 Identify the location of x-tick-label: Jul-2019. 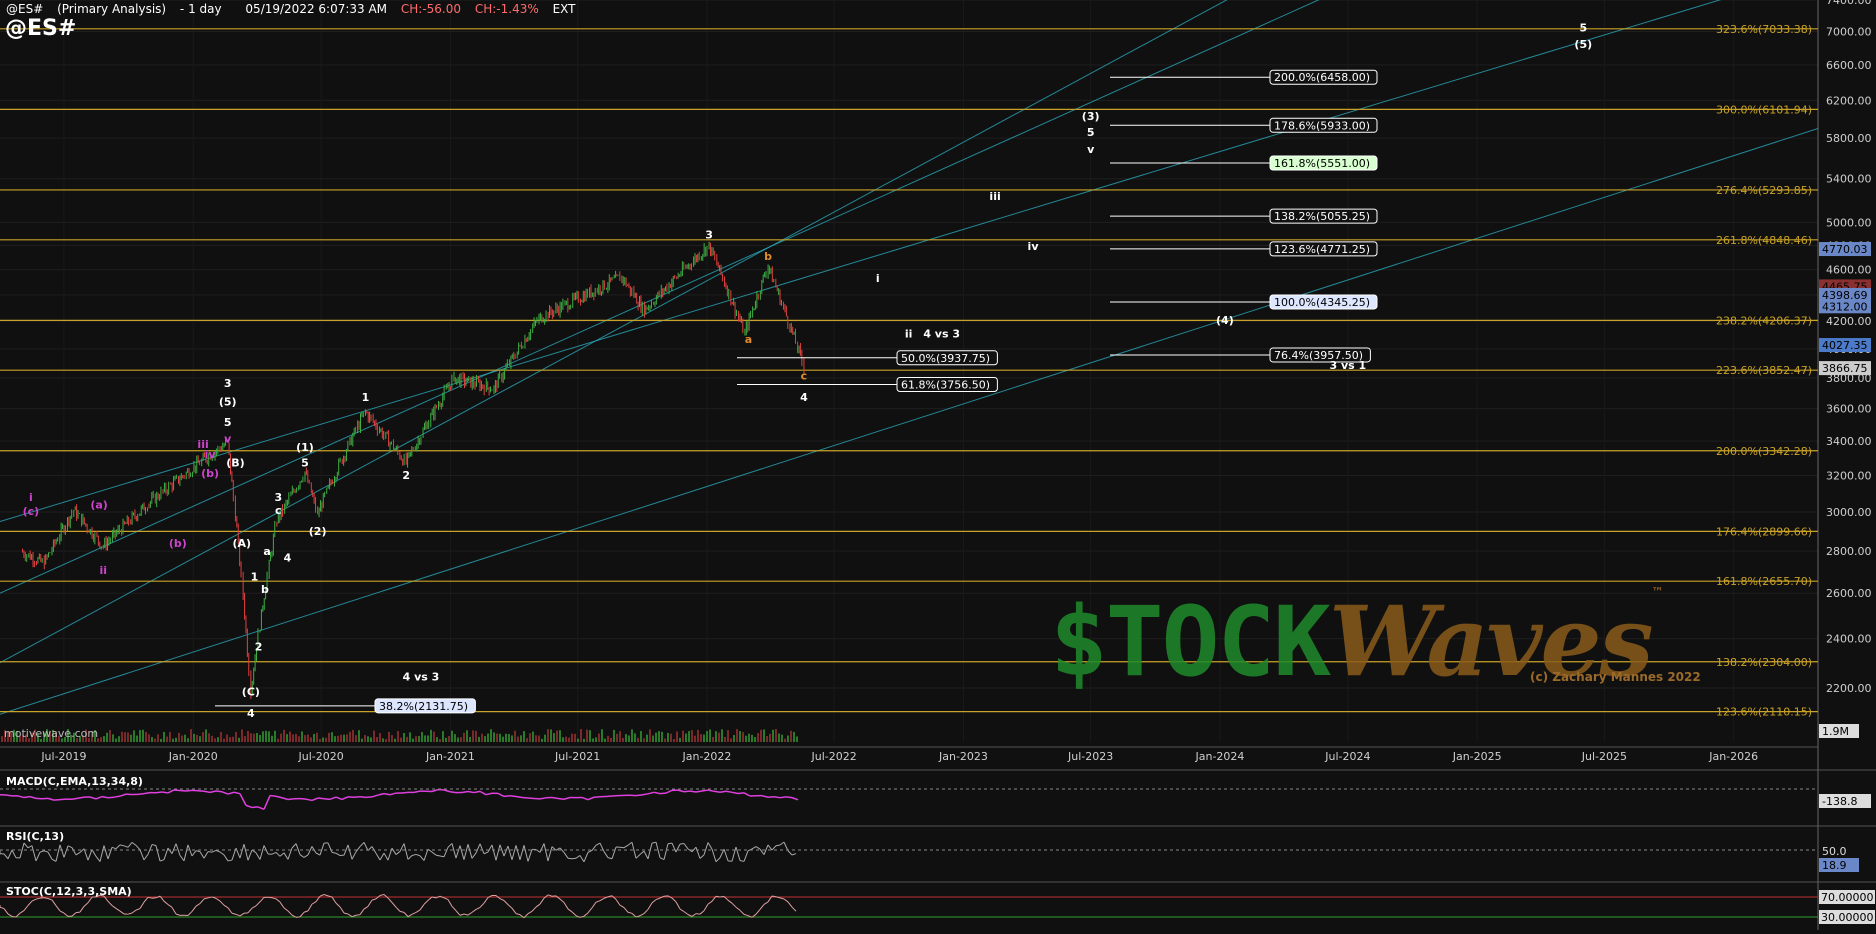
(63, 756).